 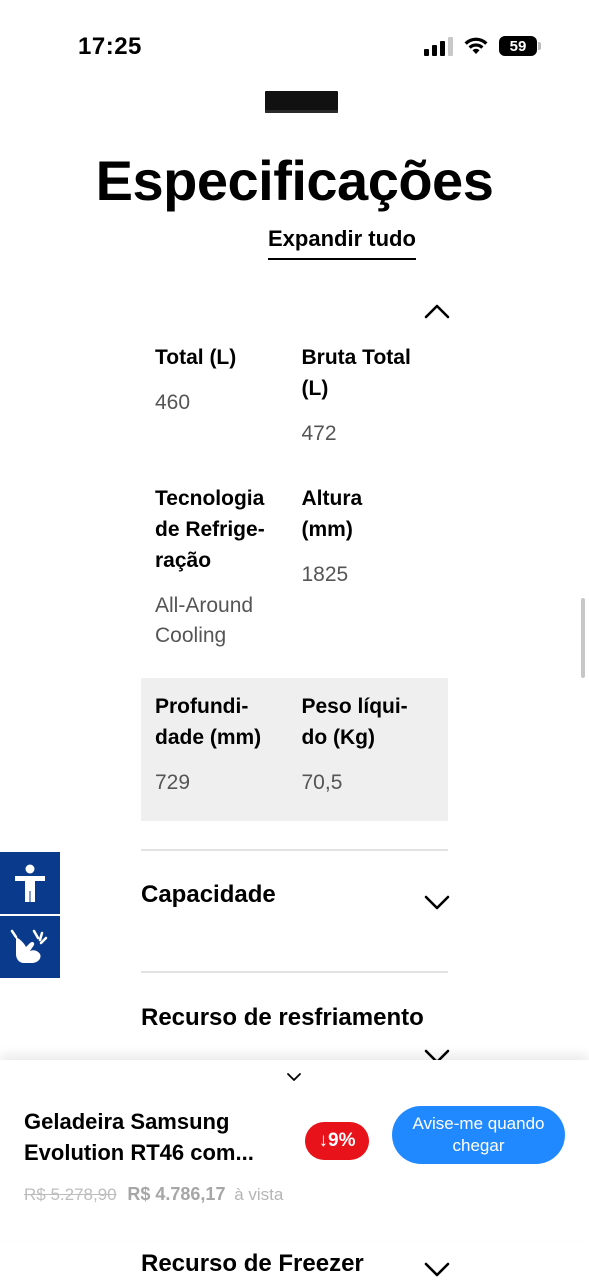 I want to click on spec-label: Altura (mm), so click(x=332, y=514).